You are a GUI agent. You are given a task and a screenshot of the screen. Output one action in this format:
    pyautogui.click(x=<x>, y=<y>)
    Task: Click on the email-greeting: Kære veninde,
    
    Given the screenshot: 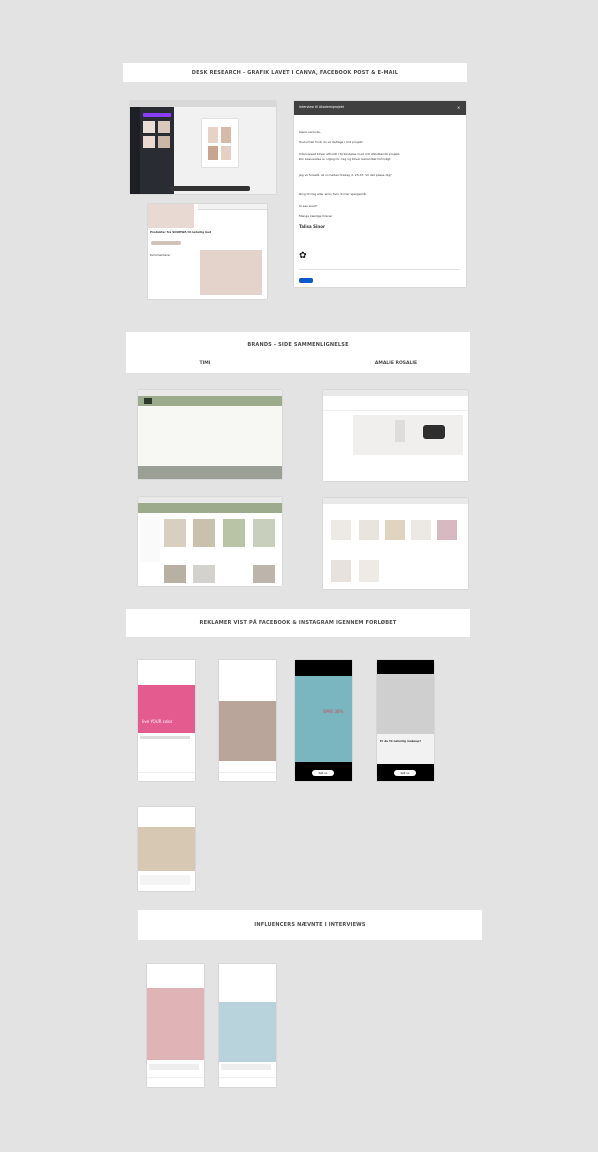 What is the action you would take?
    pyautogui.click(x=310, y=132)
    